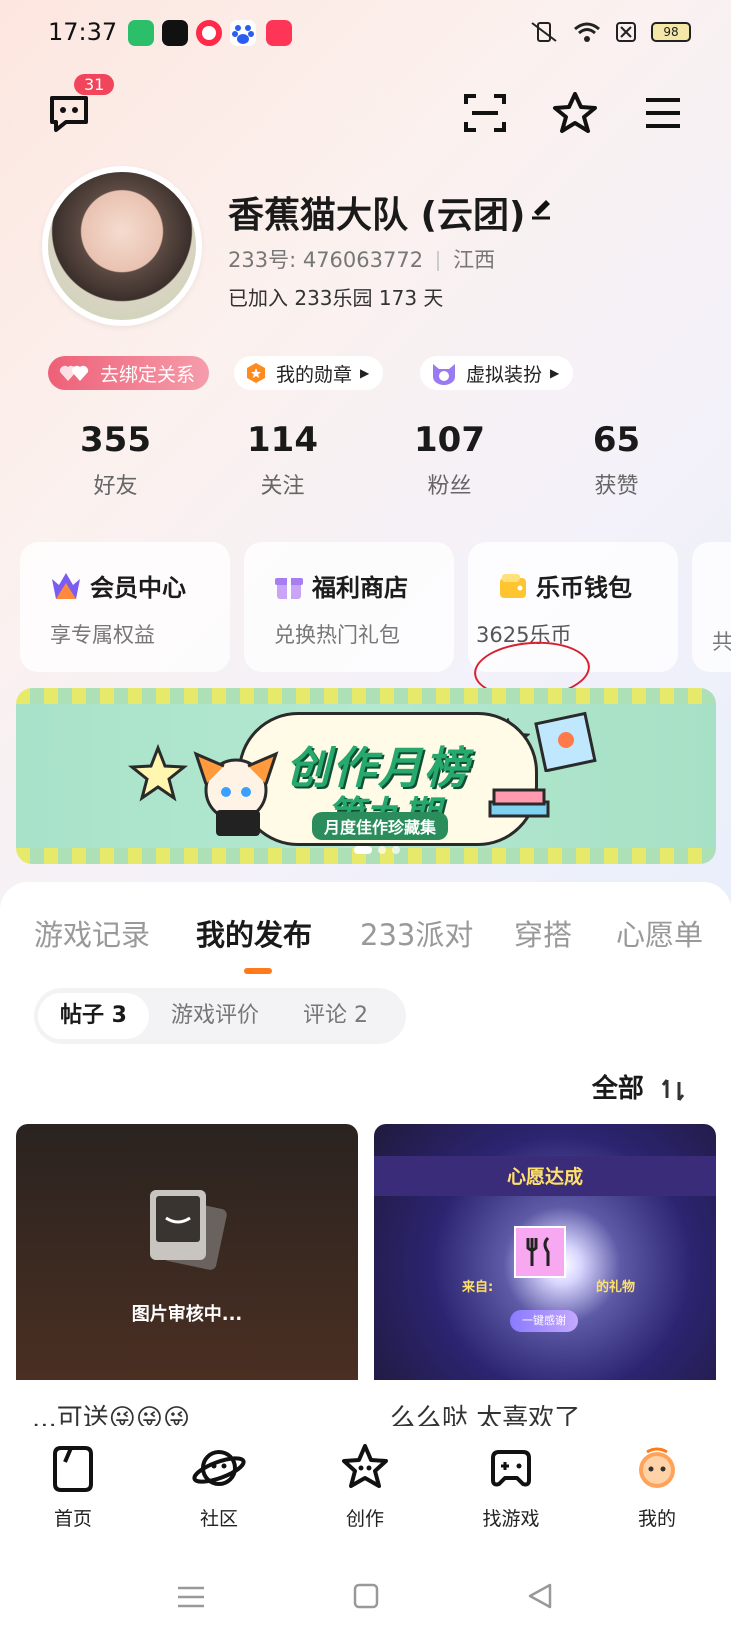 The height and width of the screenshot is (1634, 731). I want to click on banner-pagination, so click(377, 850).